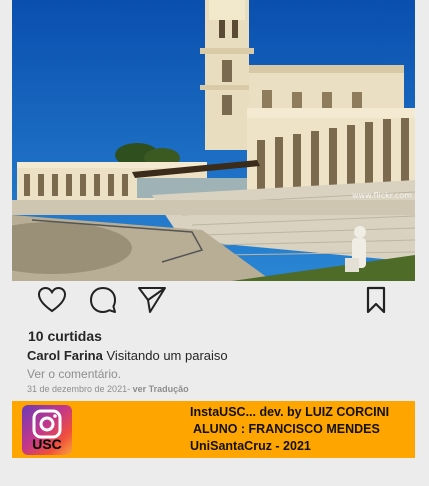 The height and width of the screenshot is (486, 429). Describe the element at coordinates (65, 355) in the screenshot. I see `username-link: Carol Farina` at that location.